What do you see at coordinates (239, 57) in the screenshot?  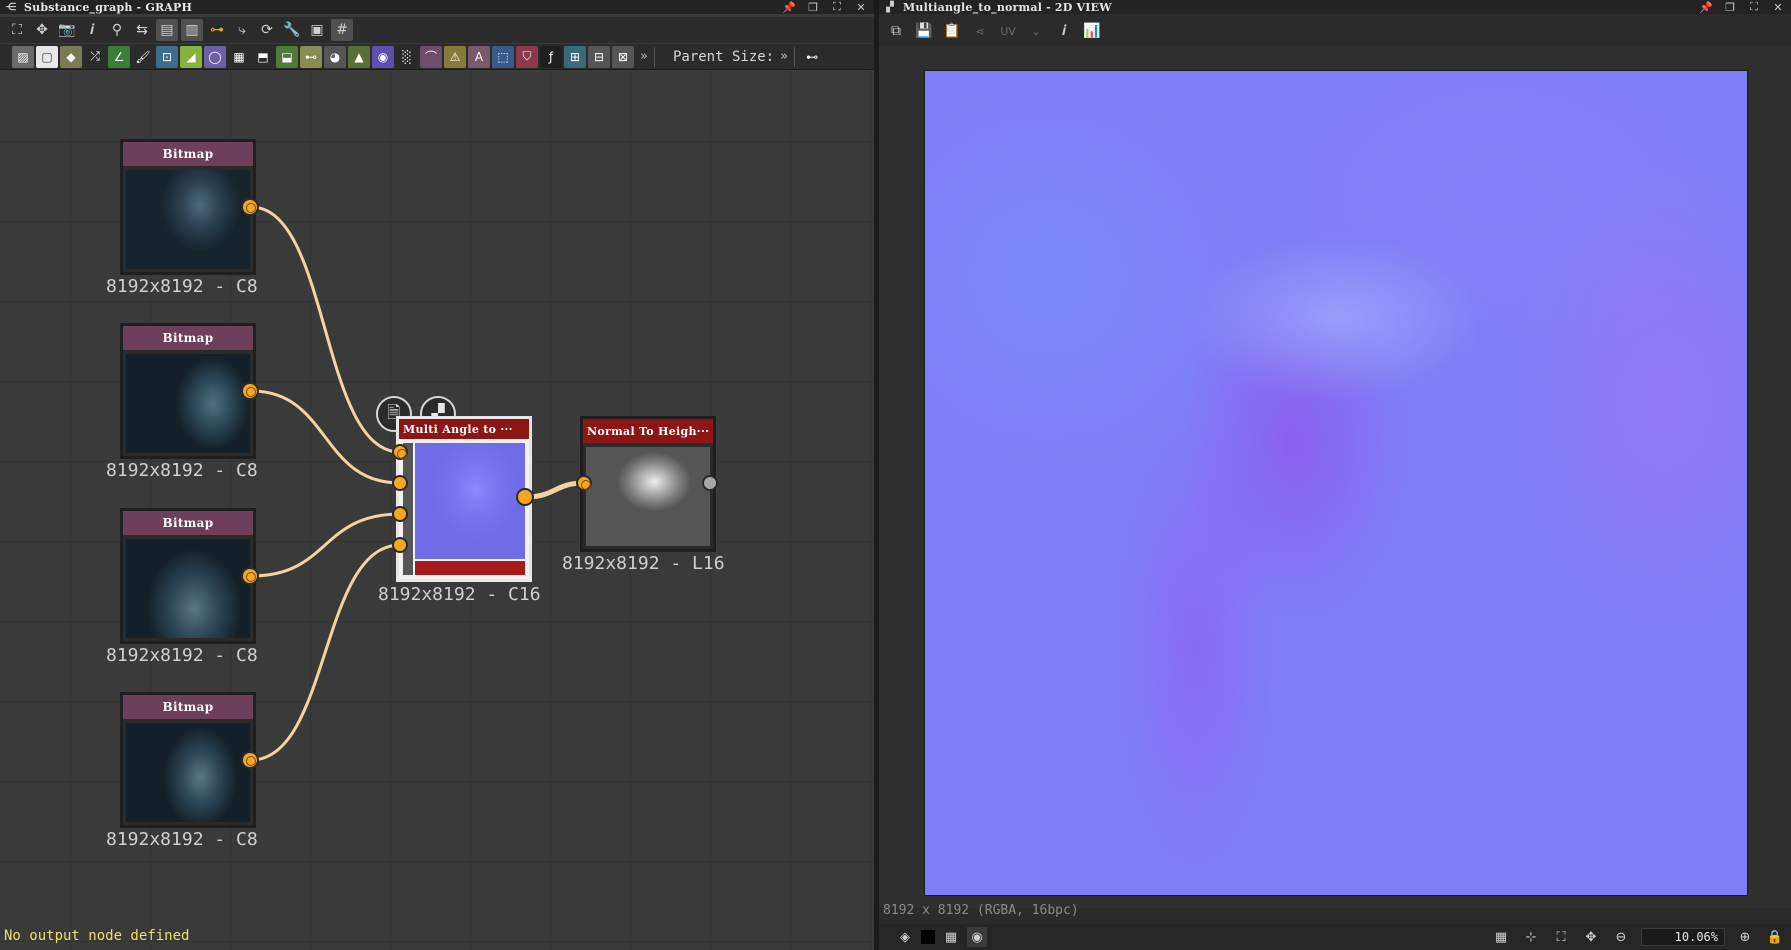 I see `tile-icon: ▦` at bounding box center [239, 57].